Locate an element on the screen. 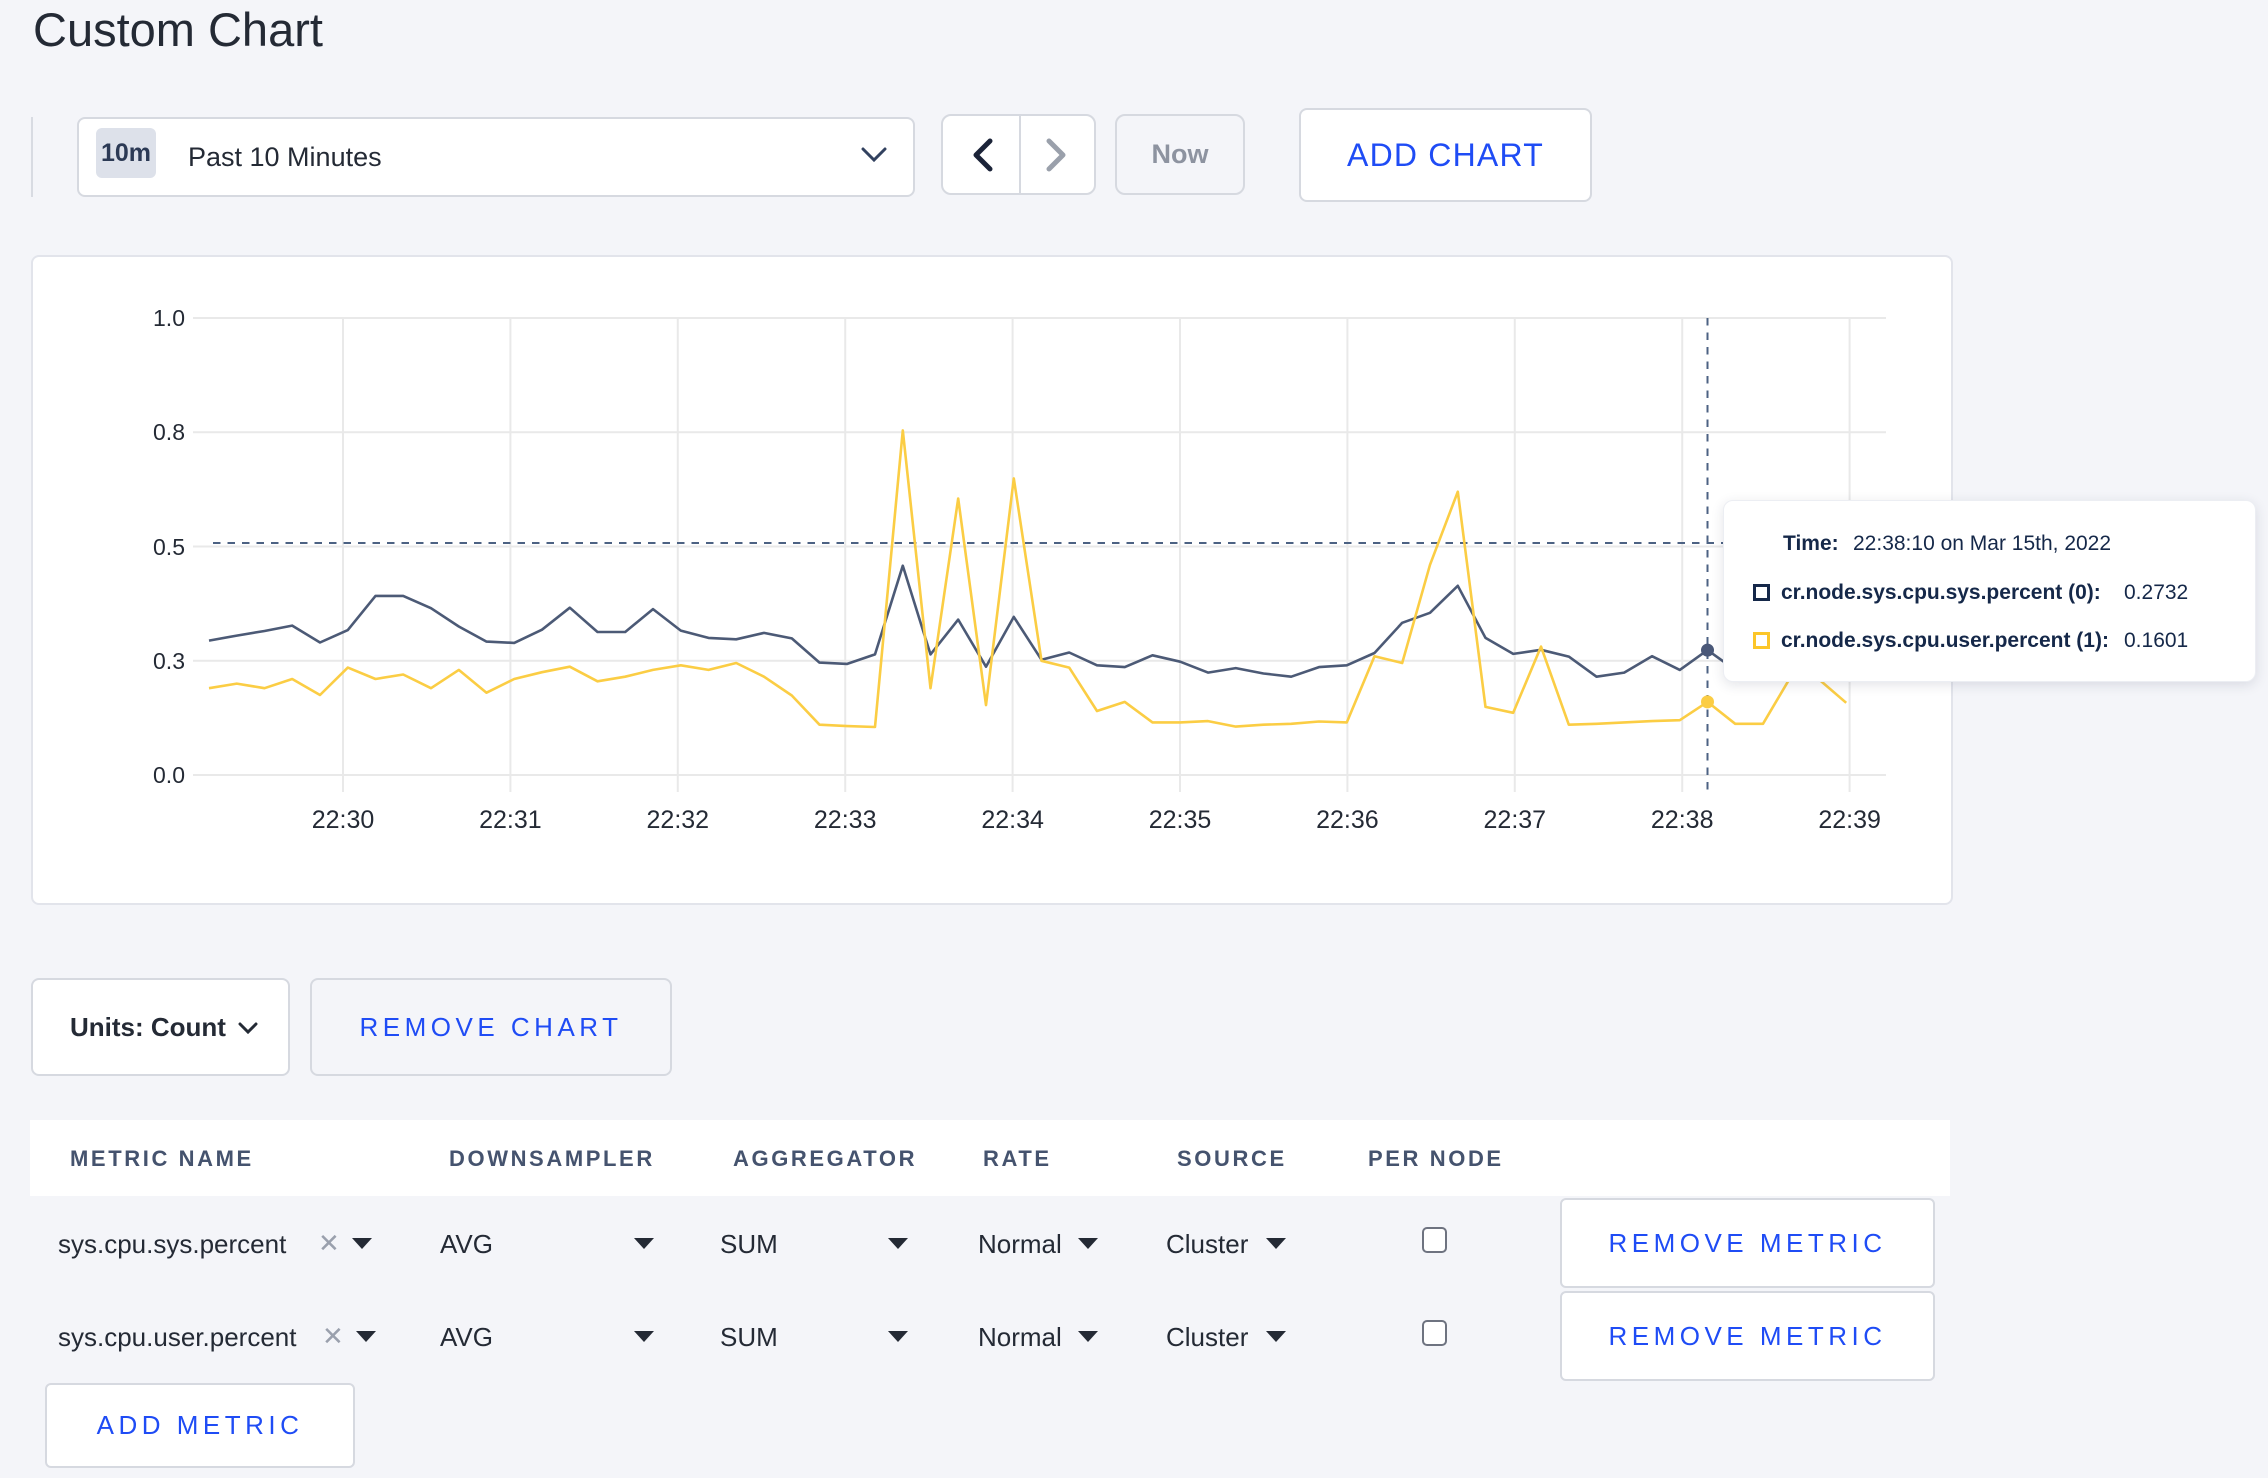 This screenshot has height=1478, width=2268. svg-text: 0.0 is located at coordinates (169, 775).